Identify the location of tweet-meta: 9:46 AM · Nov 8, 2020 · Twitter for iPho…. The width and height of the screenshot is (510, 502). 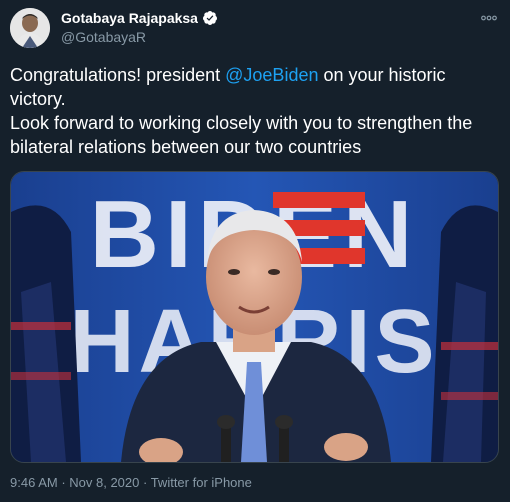
(131, 482).